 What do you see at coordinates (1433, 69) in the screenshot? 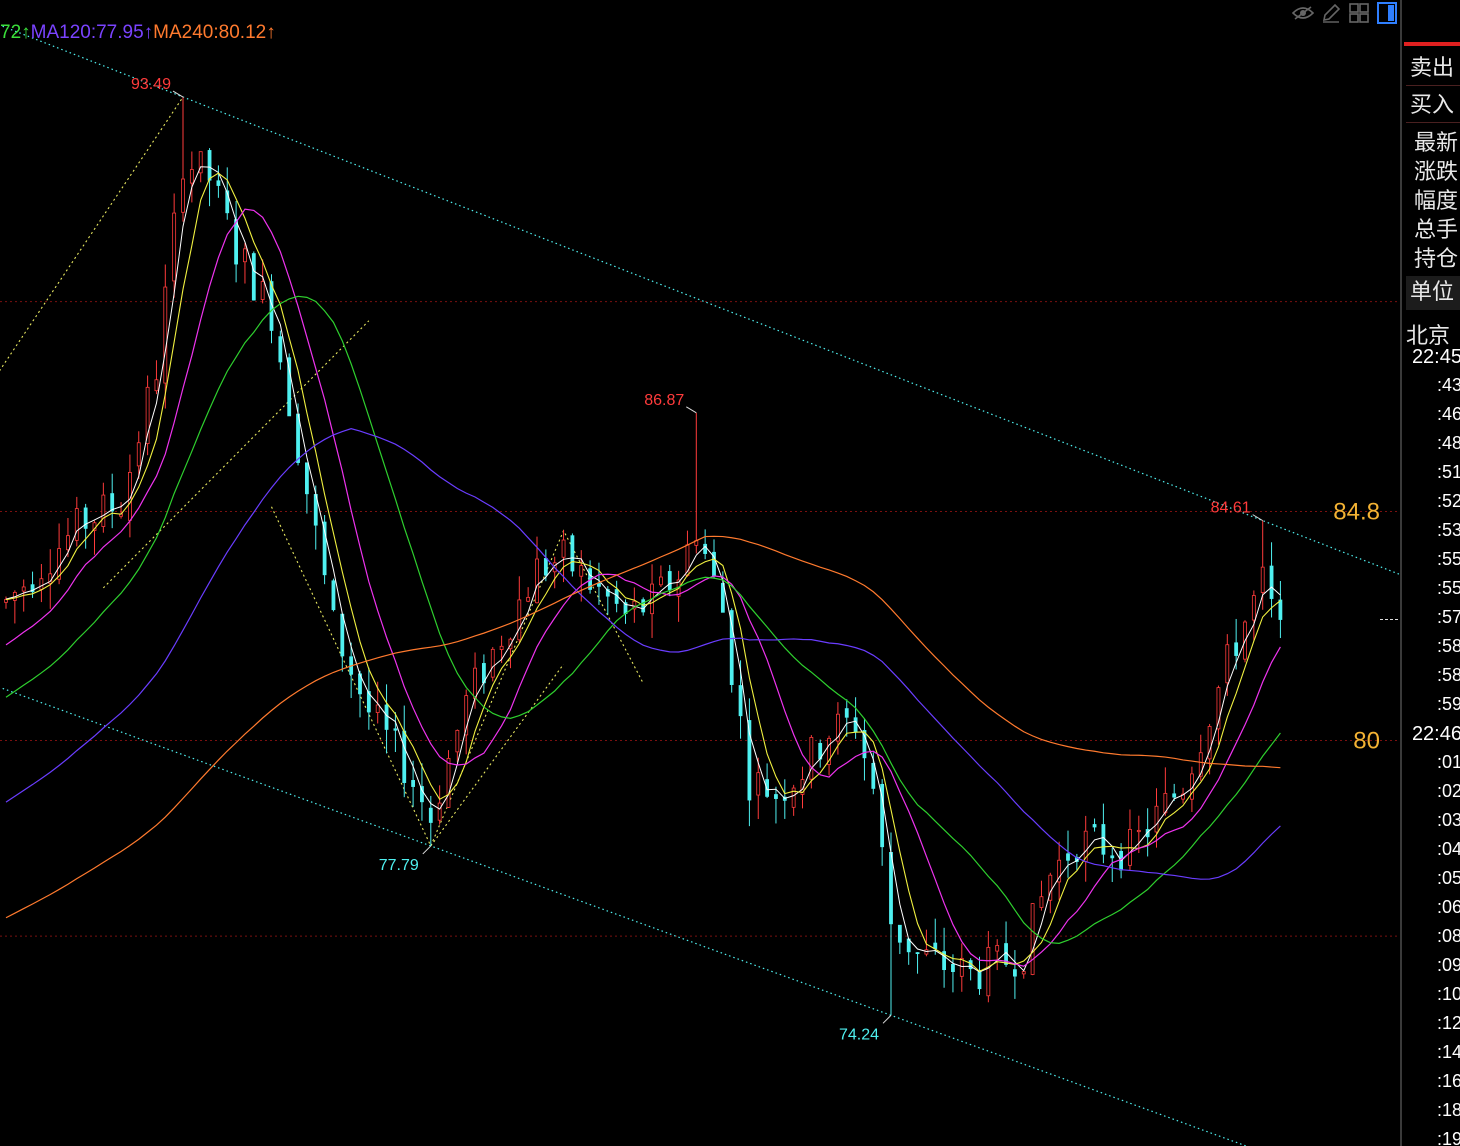
I see `sell-button: 卖出` at bounding box center [1433, 69].